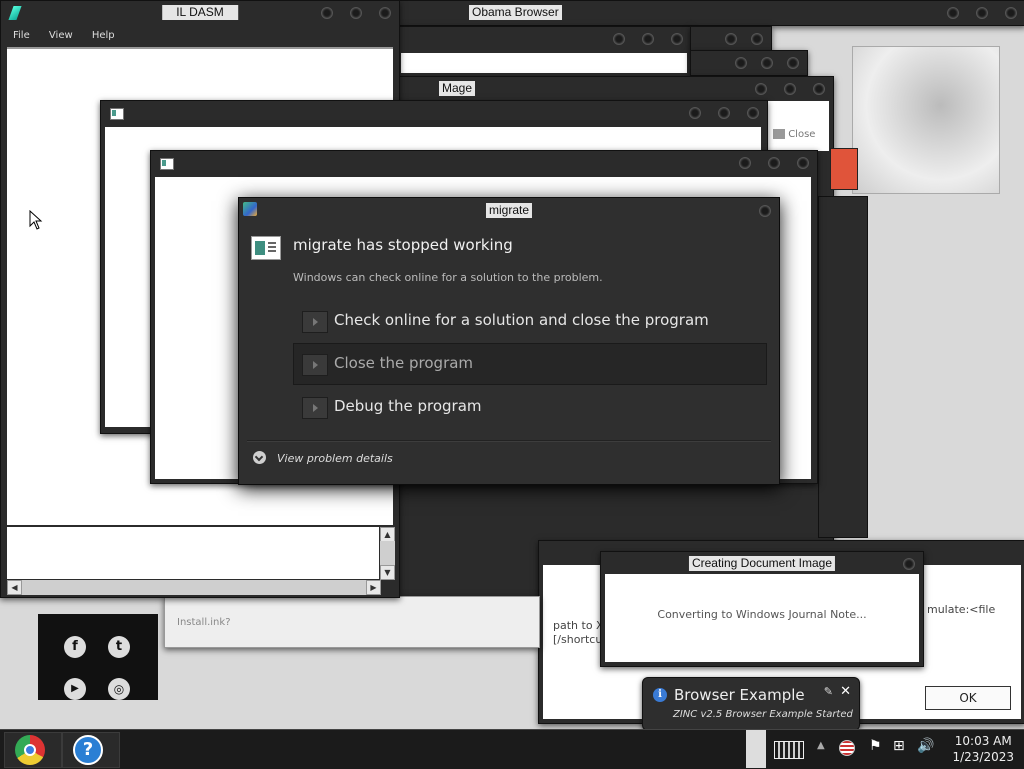 The height and width of the screenshot is (769, 1024). What do you see at coordinates (926, 120) in the screenshot?
I see `background-photo` at bounding box center [926, 120].